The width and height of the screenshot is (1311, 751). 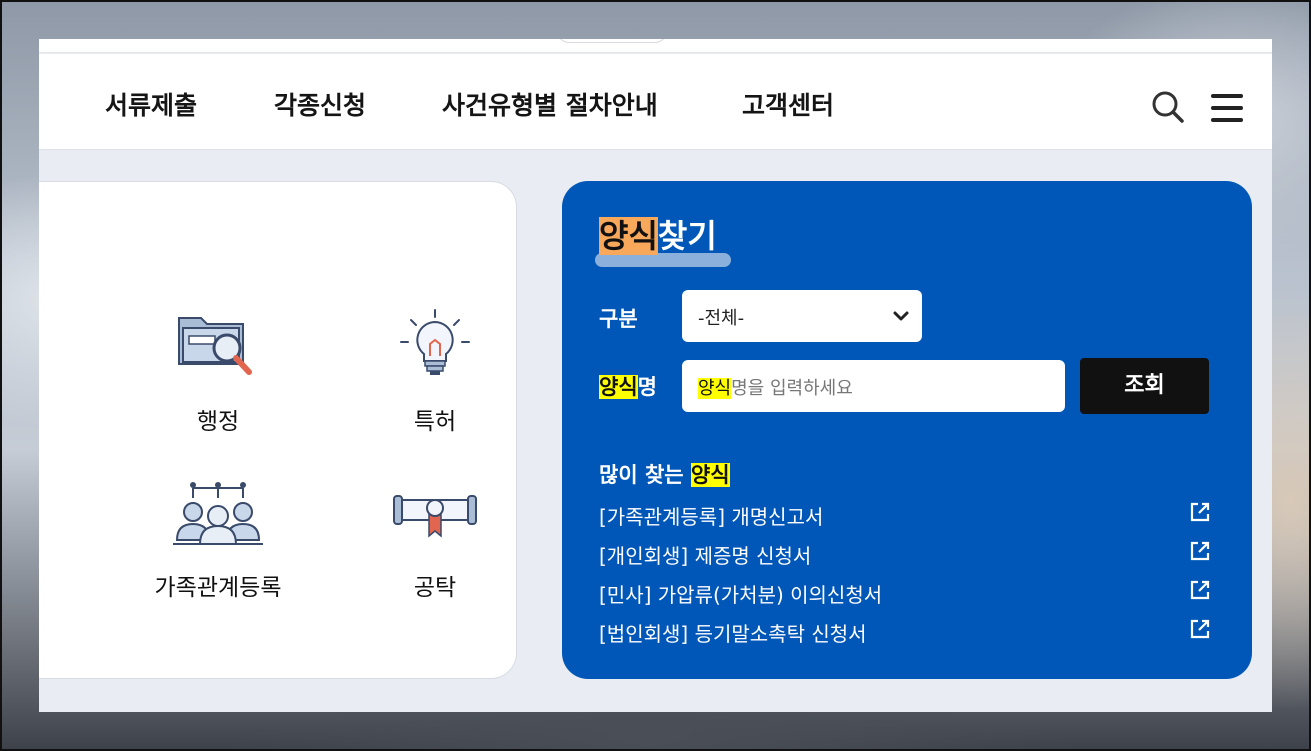 What do you see at coordinates (721, 318) in the screenshot?
I see `category-selected-value: -전체-` at bounding box center [721, 318].